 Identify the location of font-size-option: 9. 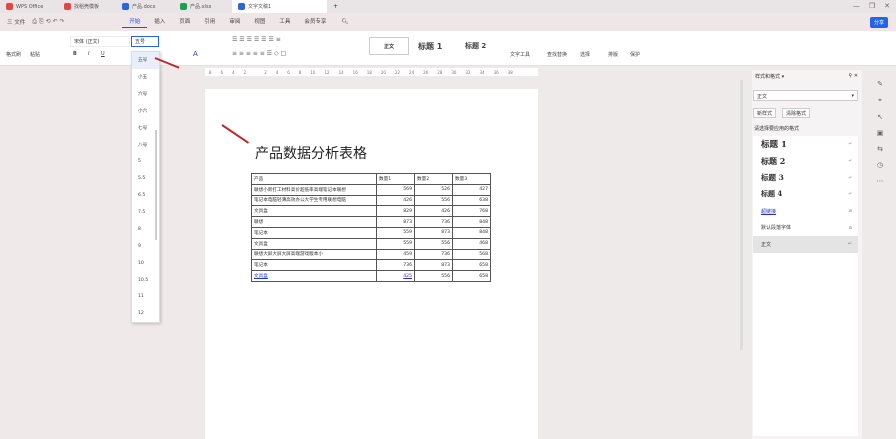
(145, 246).